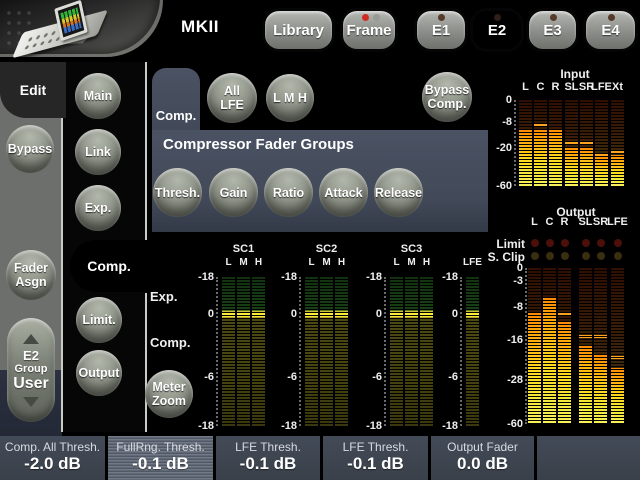  Describe the element at coordinates (170, 342) in the screenshot. I see `comp-region-label: Comp.` at that location.